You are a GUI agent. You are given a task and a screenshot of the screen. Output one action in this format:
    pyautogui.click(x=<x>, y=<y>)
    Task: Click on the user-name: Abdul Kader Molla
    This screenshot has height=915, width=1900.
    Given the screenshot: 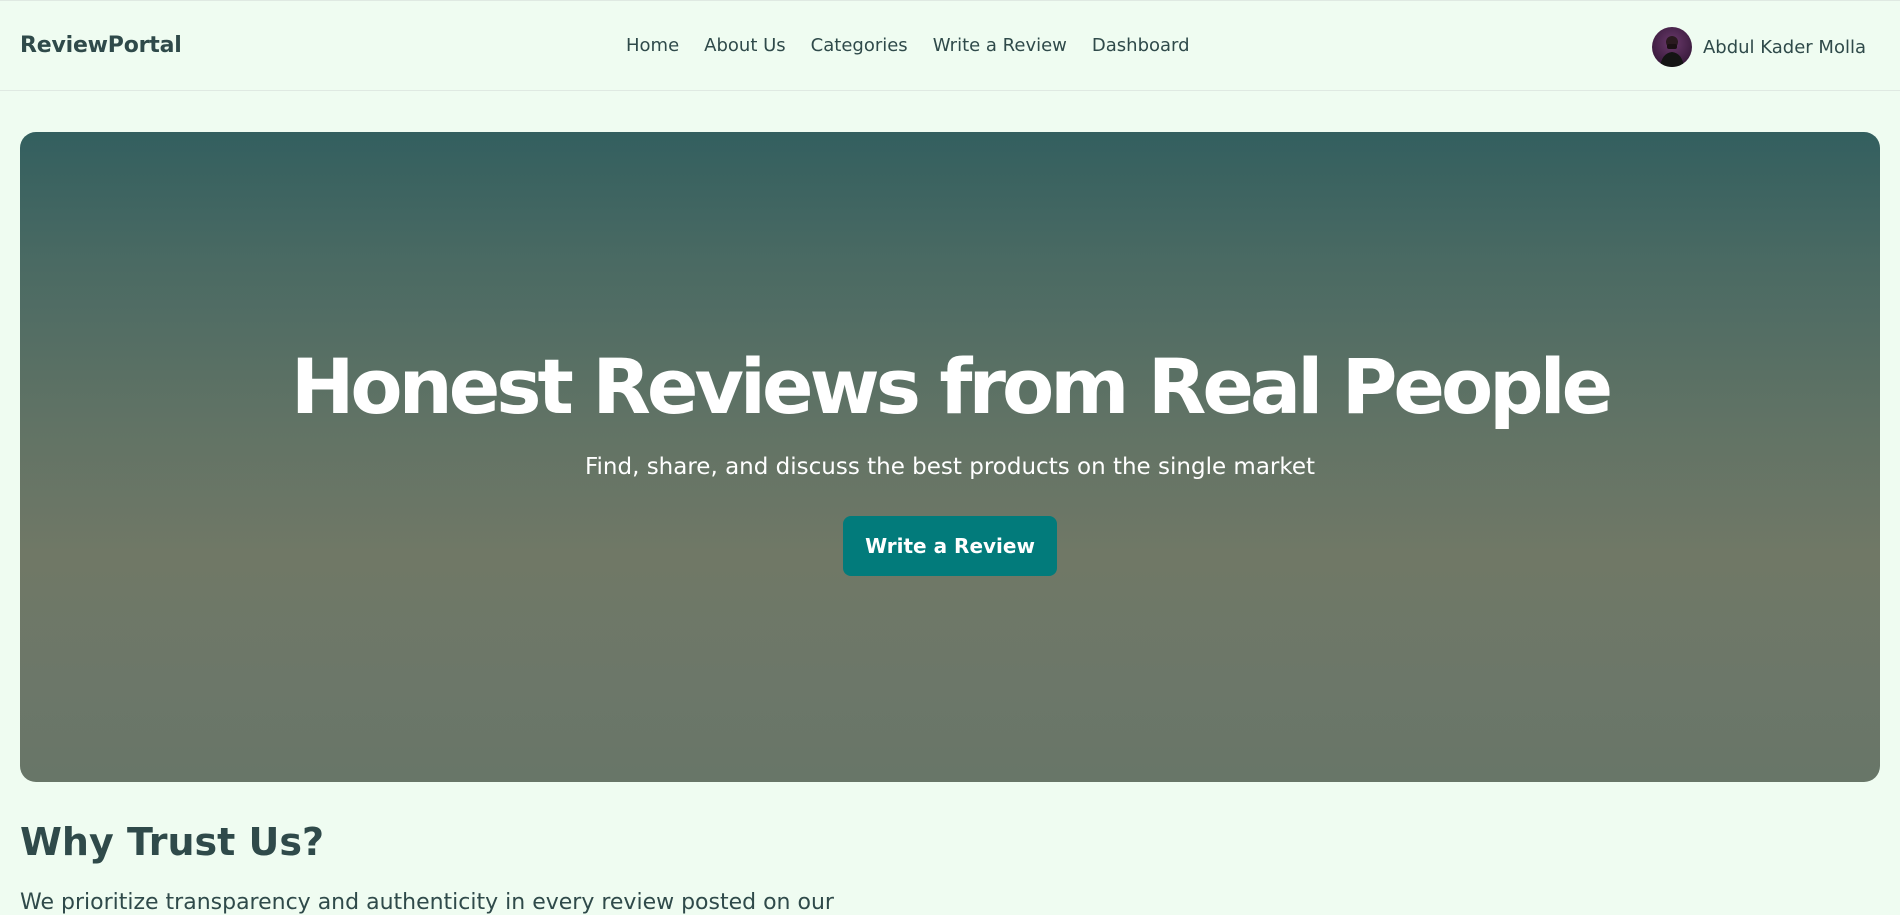 What is the action you would take?
    pyautogui.click(x=1784, y=47)
    